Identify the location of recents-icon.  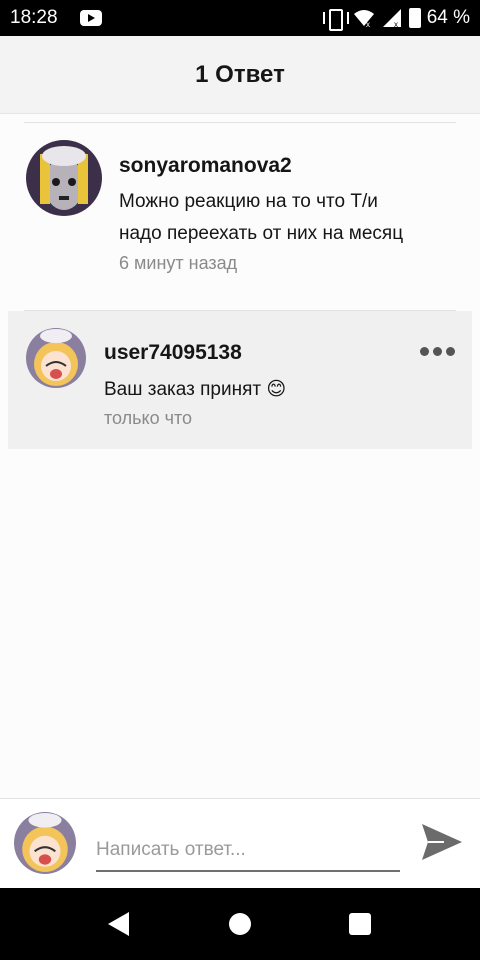
(360, 924).